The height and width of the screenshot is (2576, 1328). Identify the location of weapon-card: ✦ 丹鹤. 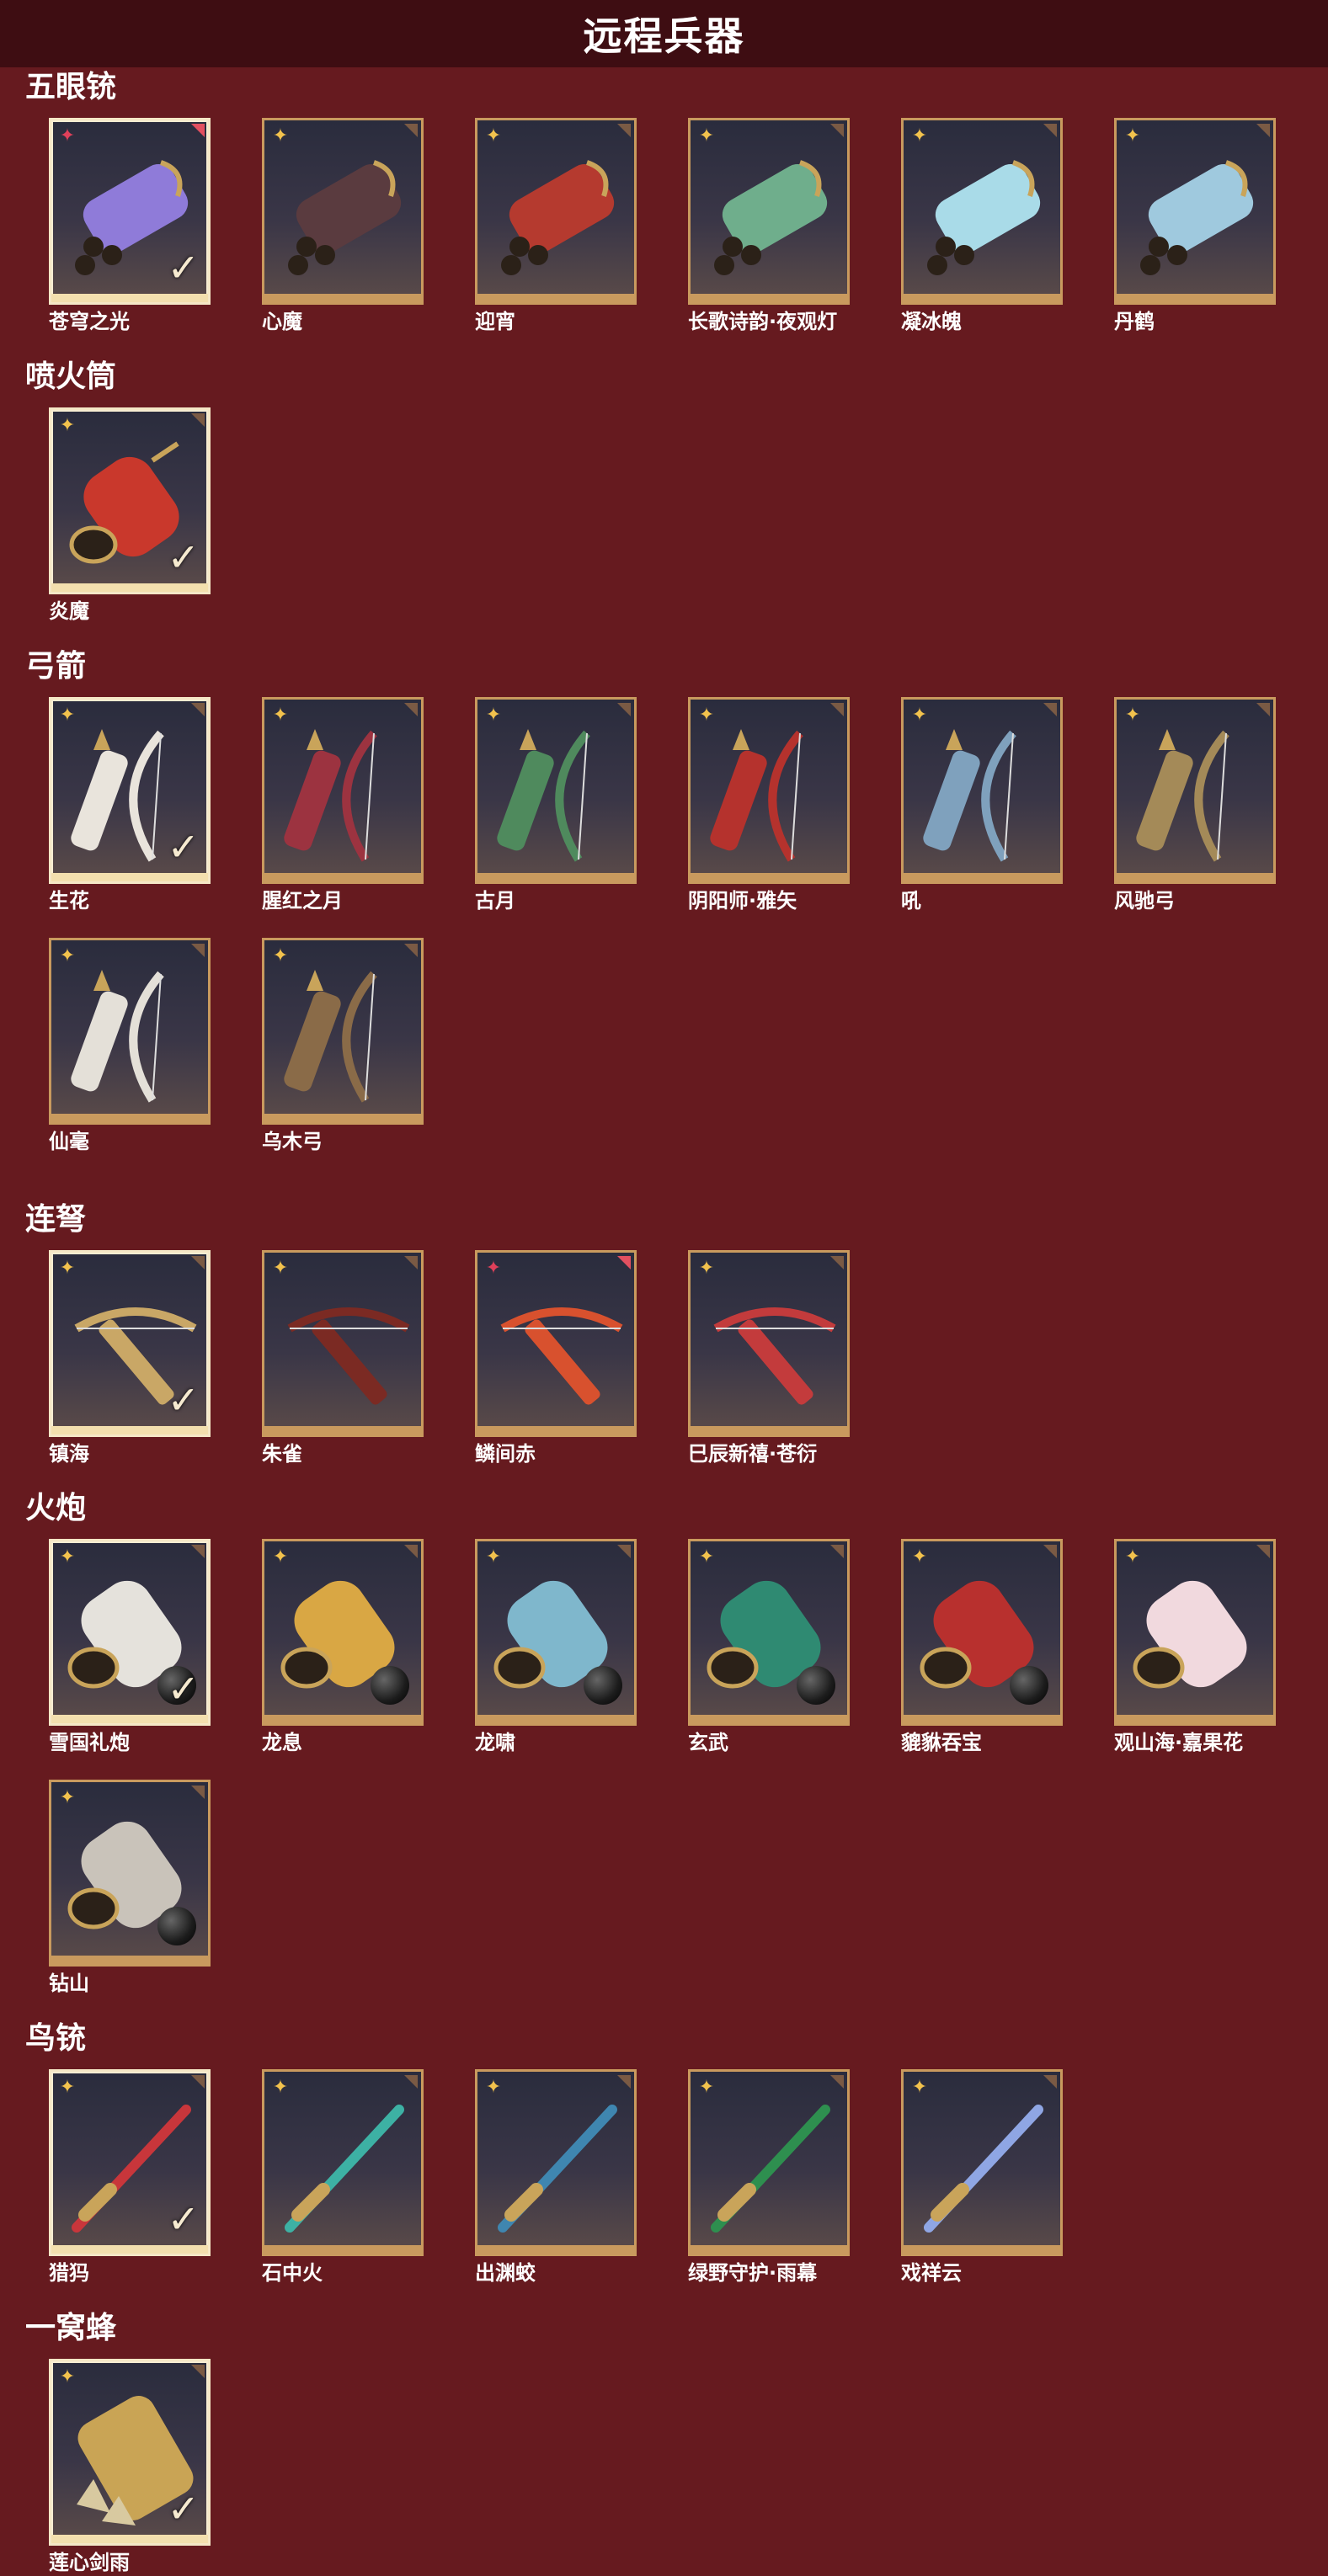
(1195, 226).